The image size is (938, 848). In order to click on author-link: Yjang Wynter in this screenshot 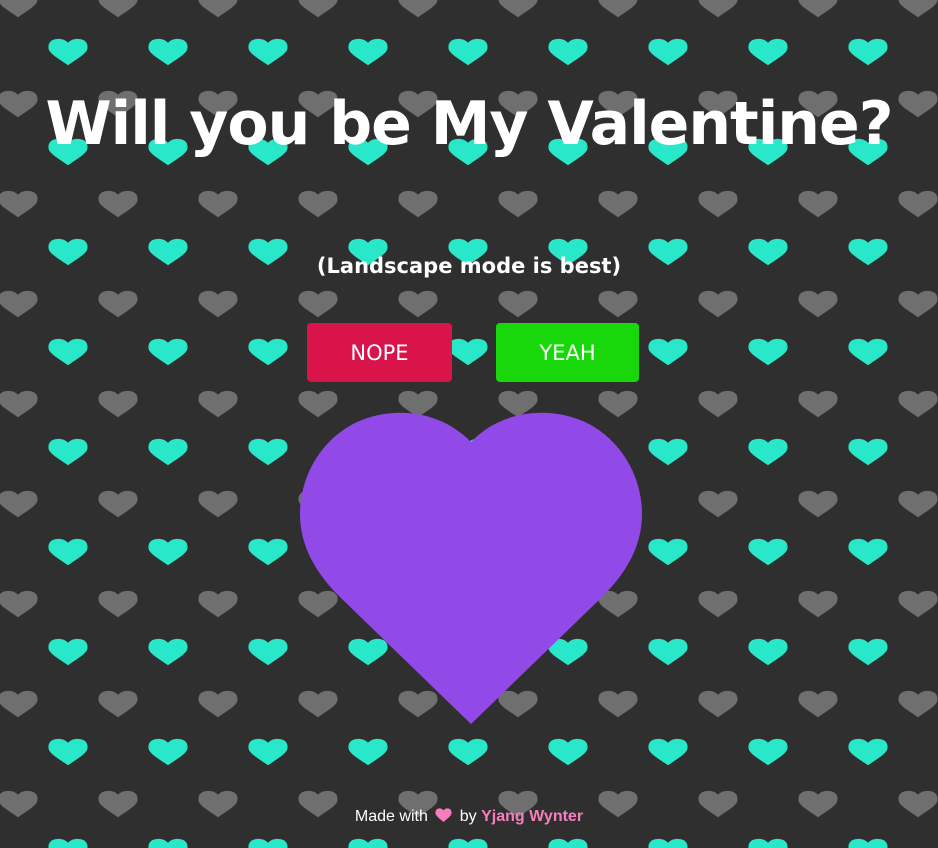, I will do `click(532, 816)`.